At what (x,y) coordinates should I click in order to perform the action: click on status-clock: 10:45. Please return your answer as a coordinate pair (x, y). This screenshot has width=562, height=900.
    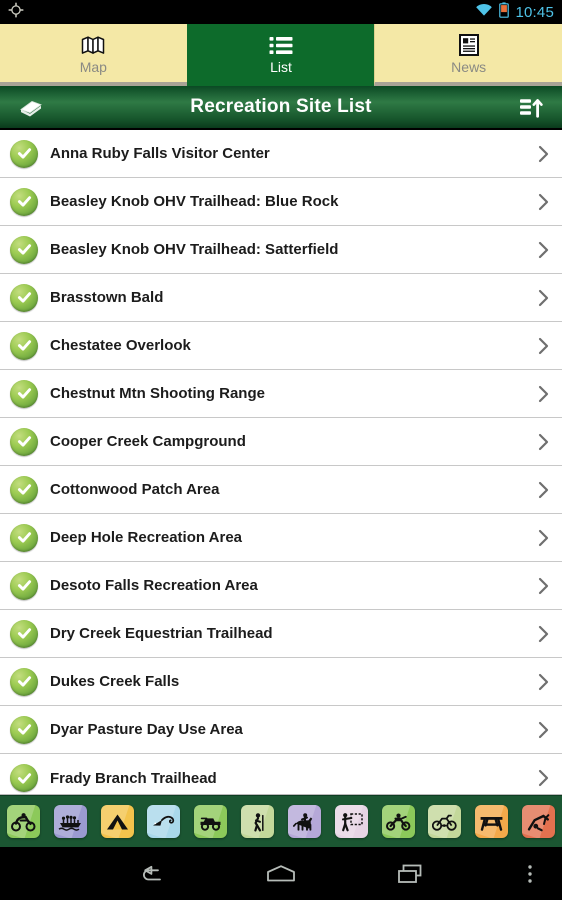
    Looking at the image, I should click on (534, 12).